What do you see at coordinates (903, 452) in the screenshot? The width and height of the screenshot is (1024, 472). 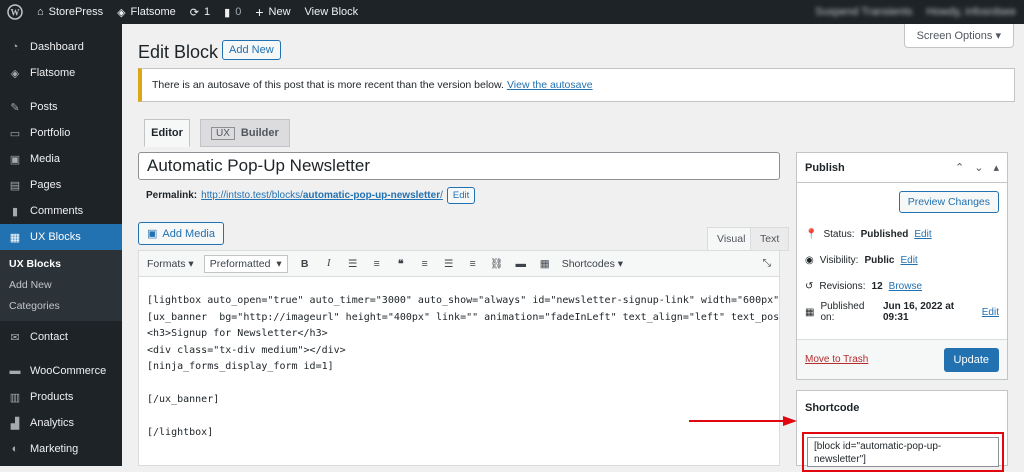 I see `highlight-box` at bounding box center [903, 452].